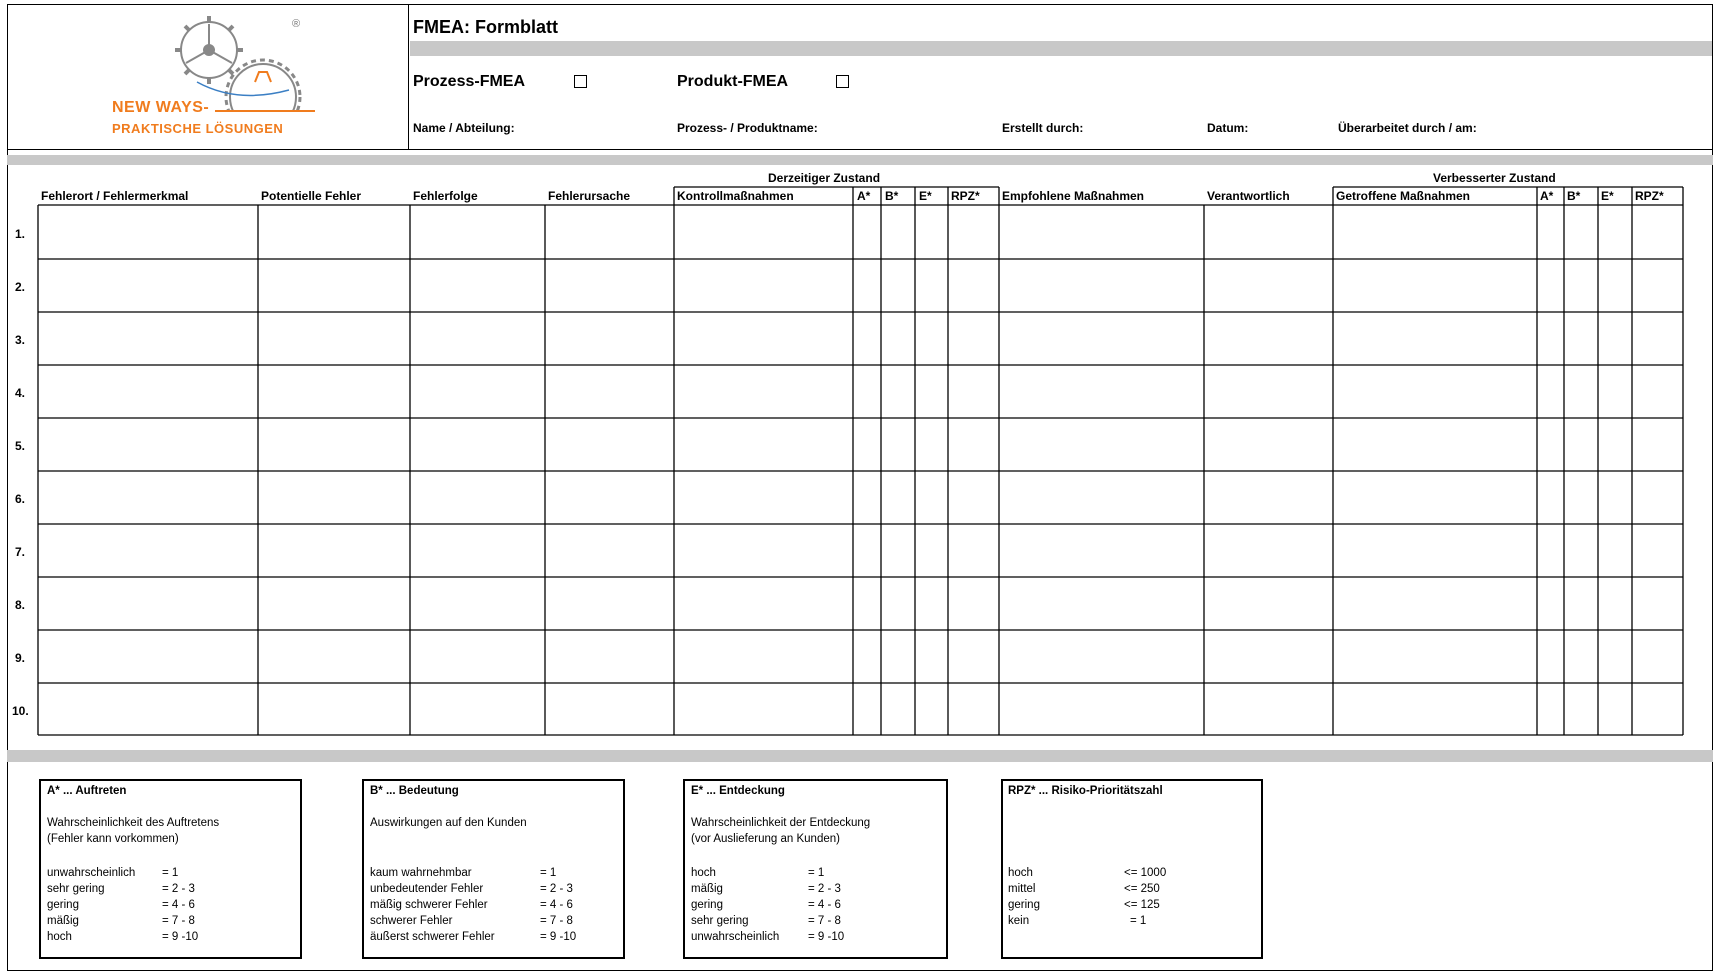 Image resolution: width=1718 pixels, height=976 pixels. What do you see at coordinates (1607, 196) in the screenshot?
I see `col-e-improved: E*` at bounding box center [1607, 196].